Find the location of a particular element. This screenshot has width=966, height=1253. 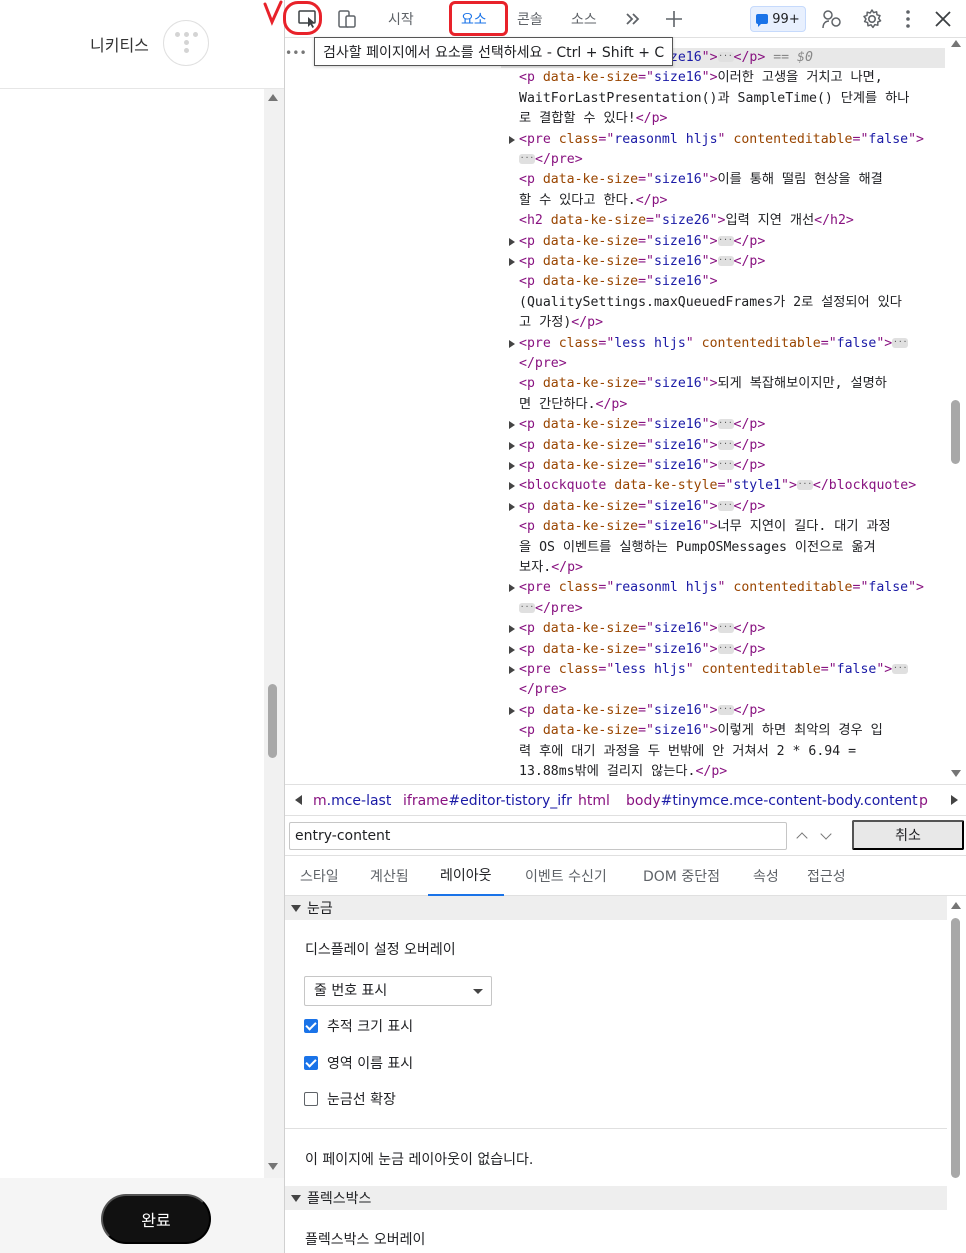

tab-accessibility: 접근성 is located at coordinates (826, 876).